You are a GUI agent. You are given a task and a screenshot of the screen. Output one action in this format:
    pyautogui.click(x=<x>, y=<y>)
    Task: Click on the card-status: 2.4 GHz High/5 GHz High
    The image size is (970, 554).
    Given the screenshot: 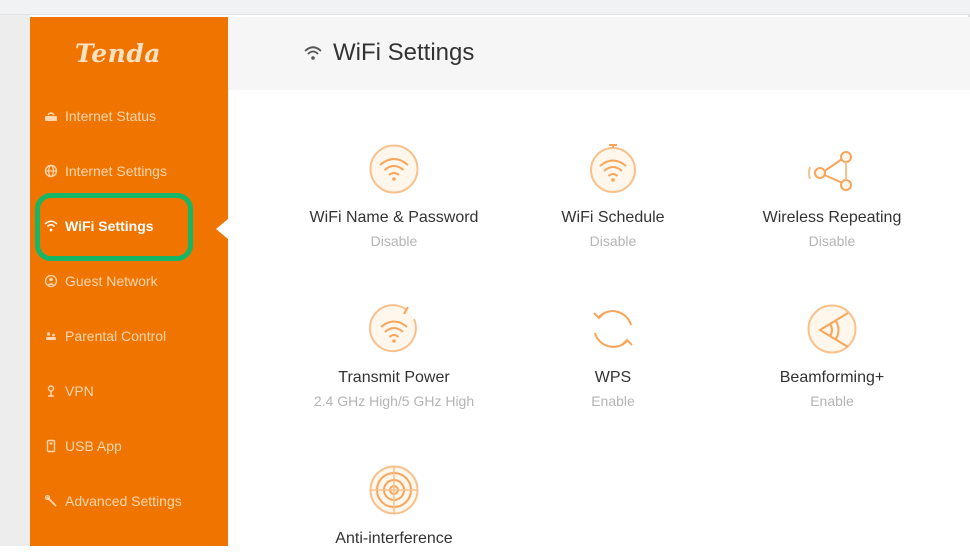 What is the action you would take?
    pyautogui.click(x=394, y=401)
    